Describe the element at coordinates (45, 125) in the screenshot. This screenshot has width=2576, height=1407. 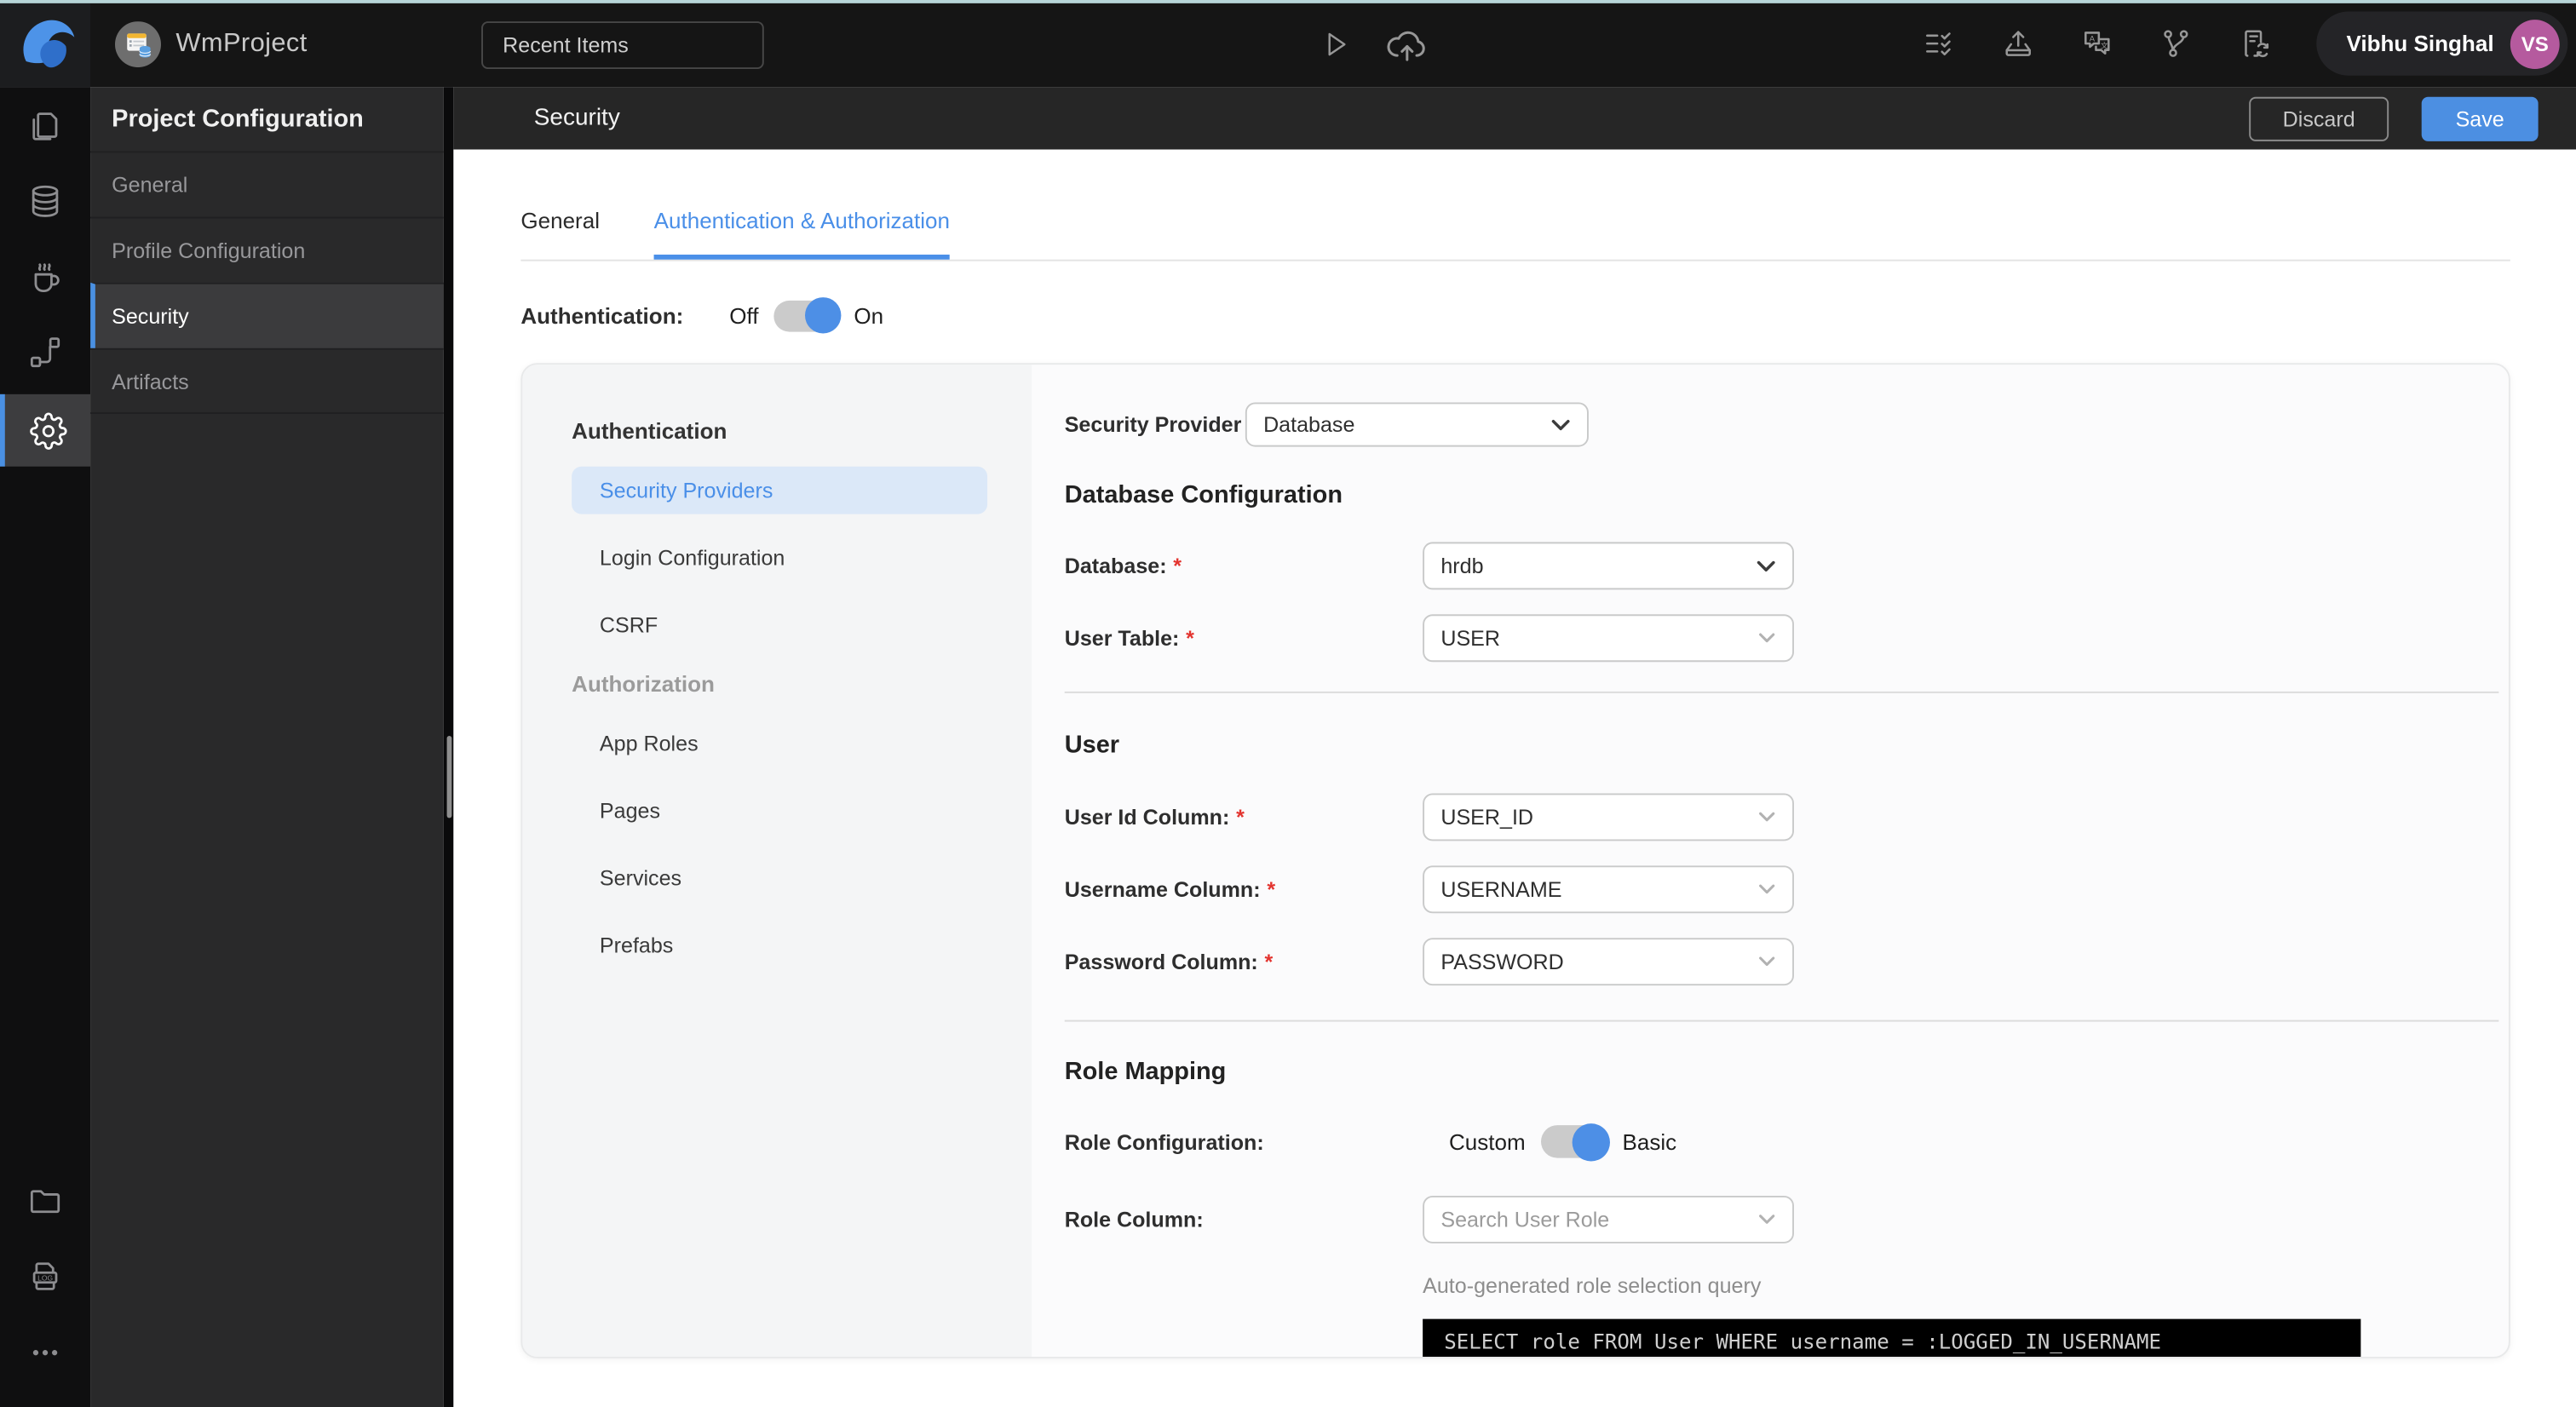
I see `pages-icon` at that location.